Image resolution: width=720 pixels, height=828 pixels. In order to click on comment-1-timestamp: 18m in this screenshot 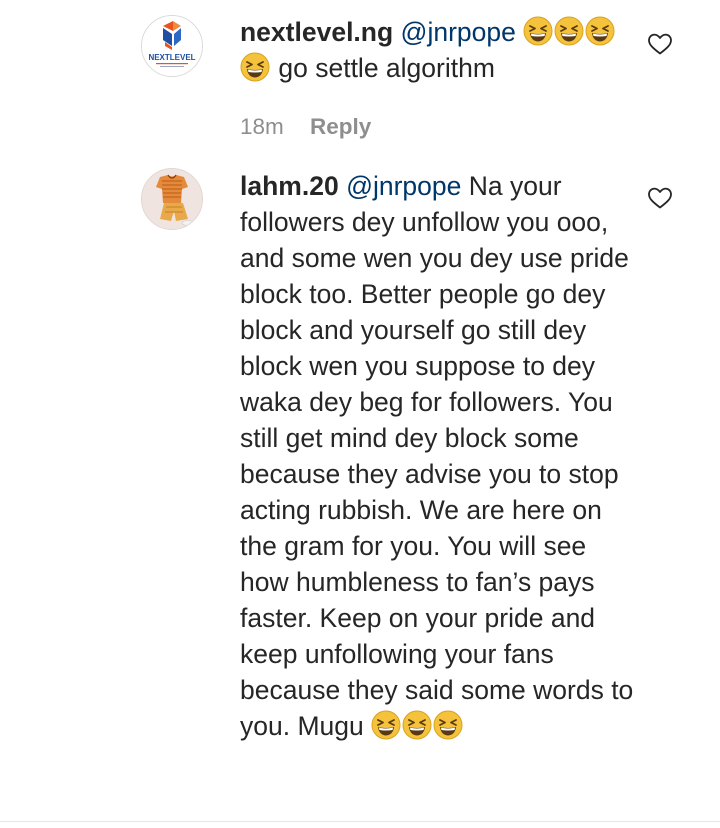, I will do `click(262, 126)`.